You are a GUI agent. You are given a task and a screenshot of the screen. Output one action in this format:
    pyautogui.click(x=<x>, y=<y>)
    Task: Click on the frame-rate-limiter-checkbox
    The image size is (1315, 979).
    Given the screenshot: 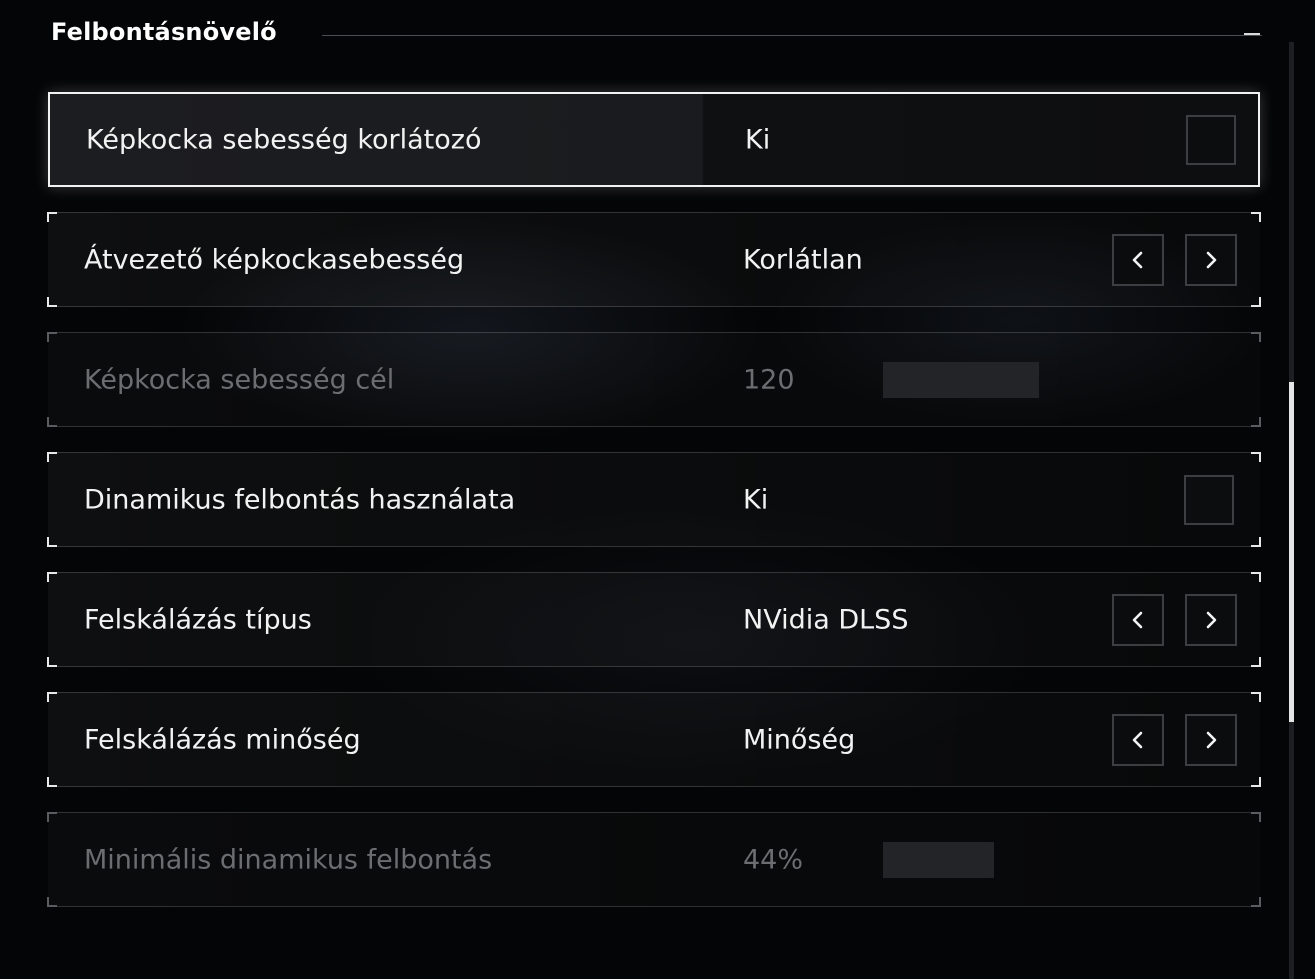 What is the action you would take?
    pyautogui.click(x=1211, y=139)
    